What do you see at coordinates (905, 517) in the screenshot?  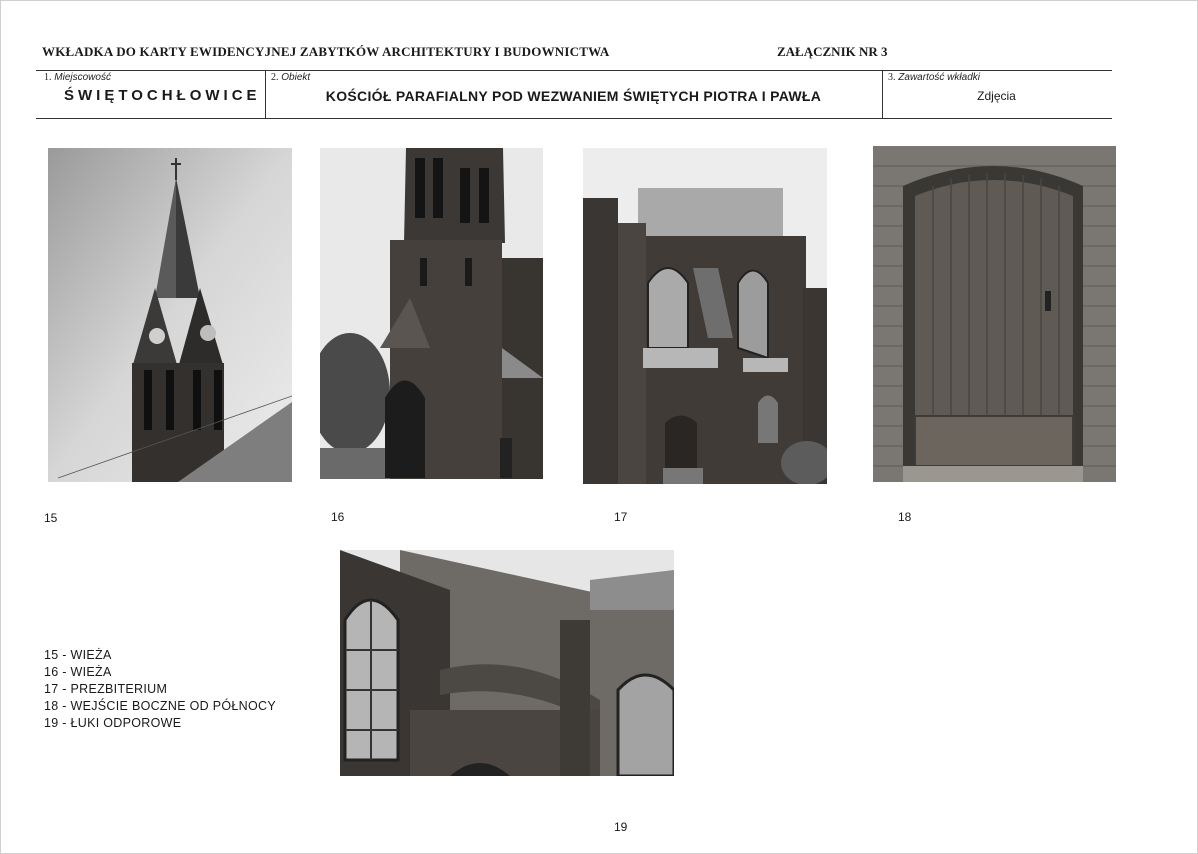 I see `photo-number-18: 18` at bounding box center [905, 517].